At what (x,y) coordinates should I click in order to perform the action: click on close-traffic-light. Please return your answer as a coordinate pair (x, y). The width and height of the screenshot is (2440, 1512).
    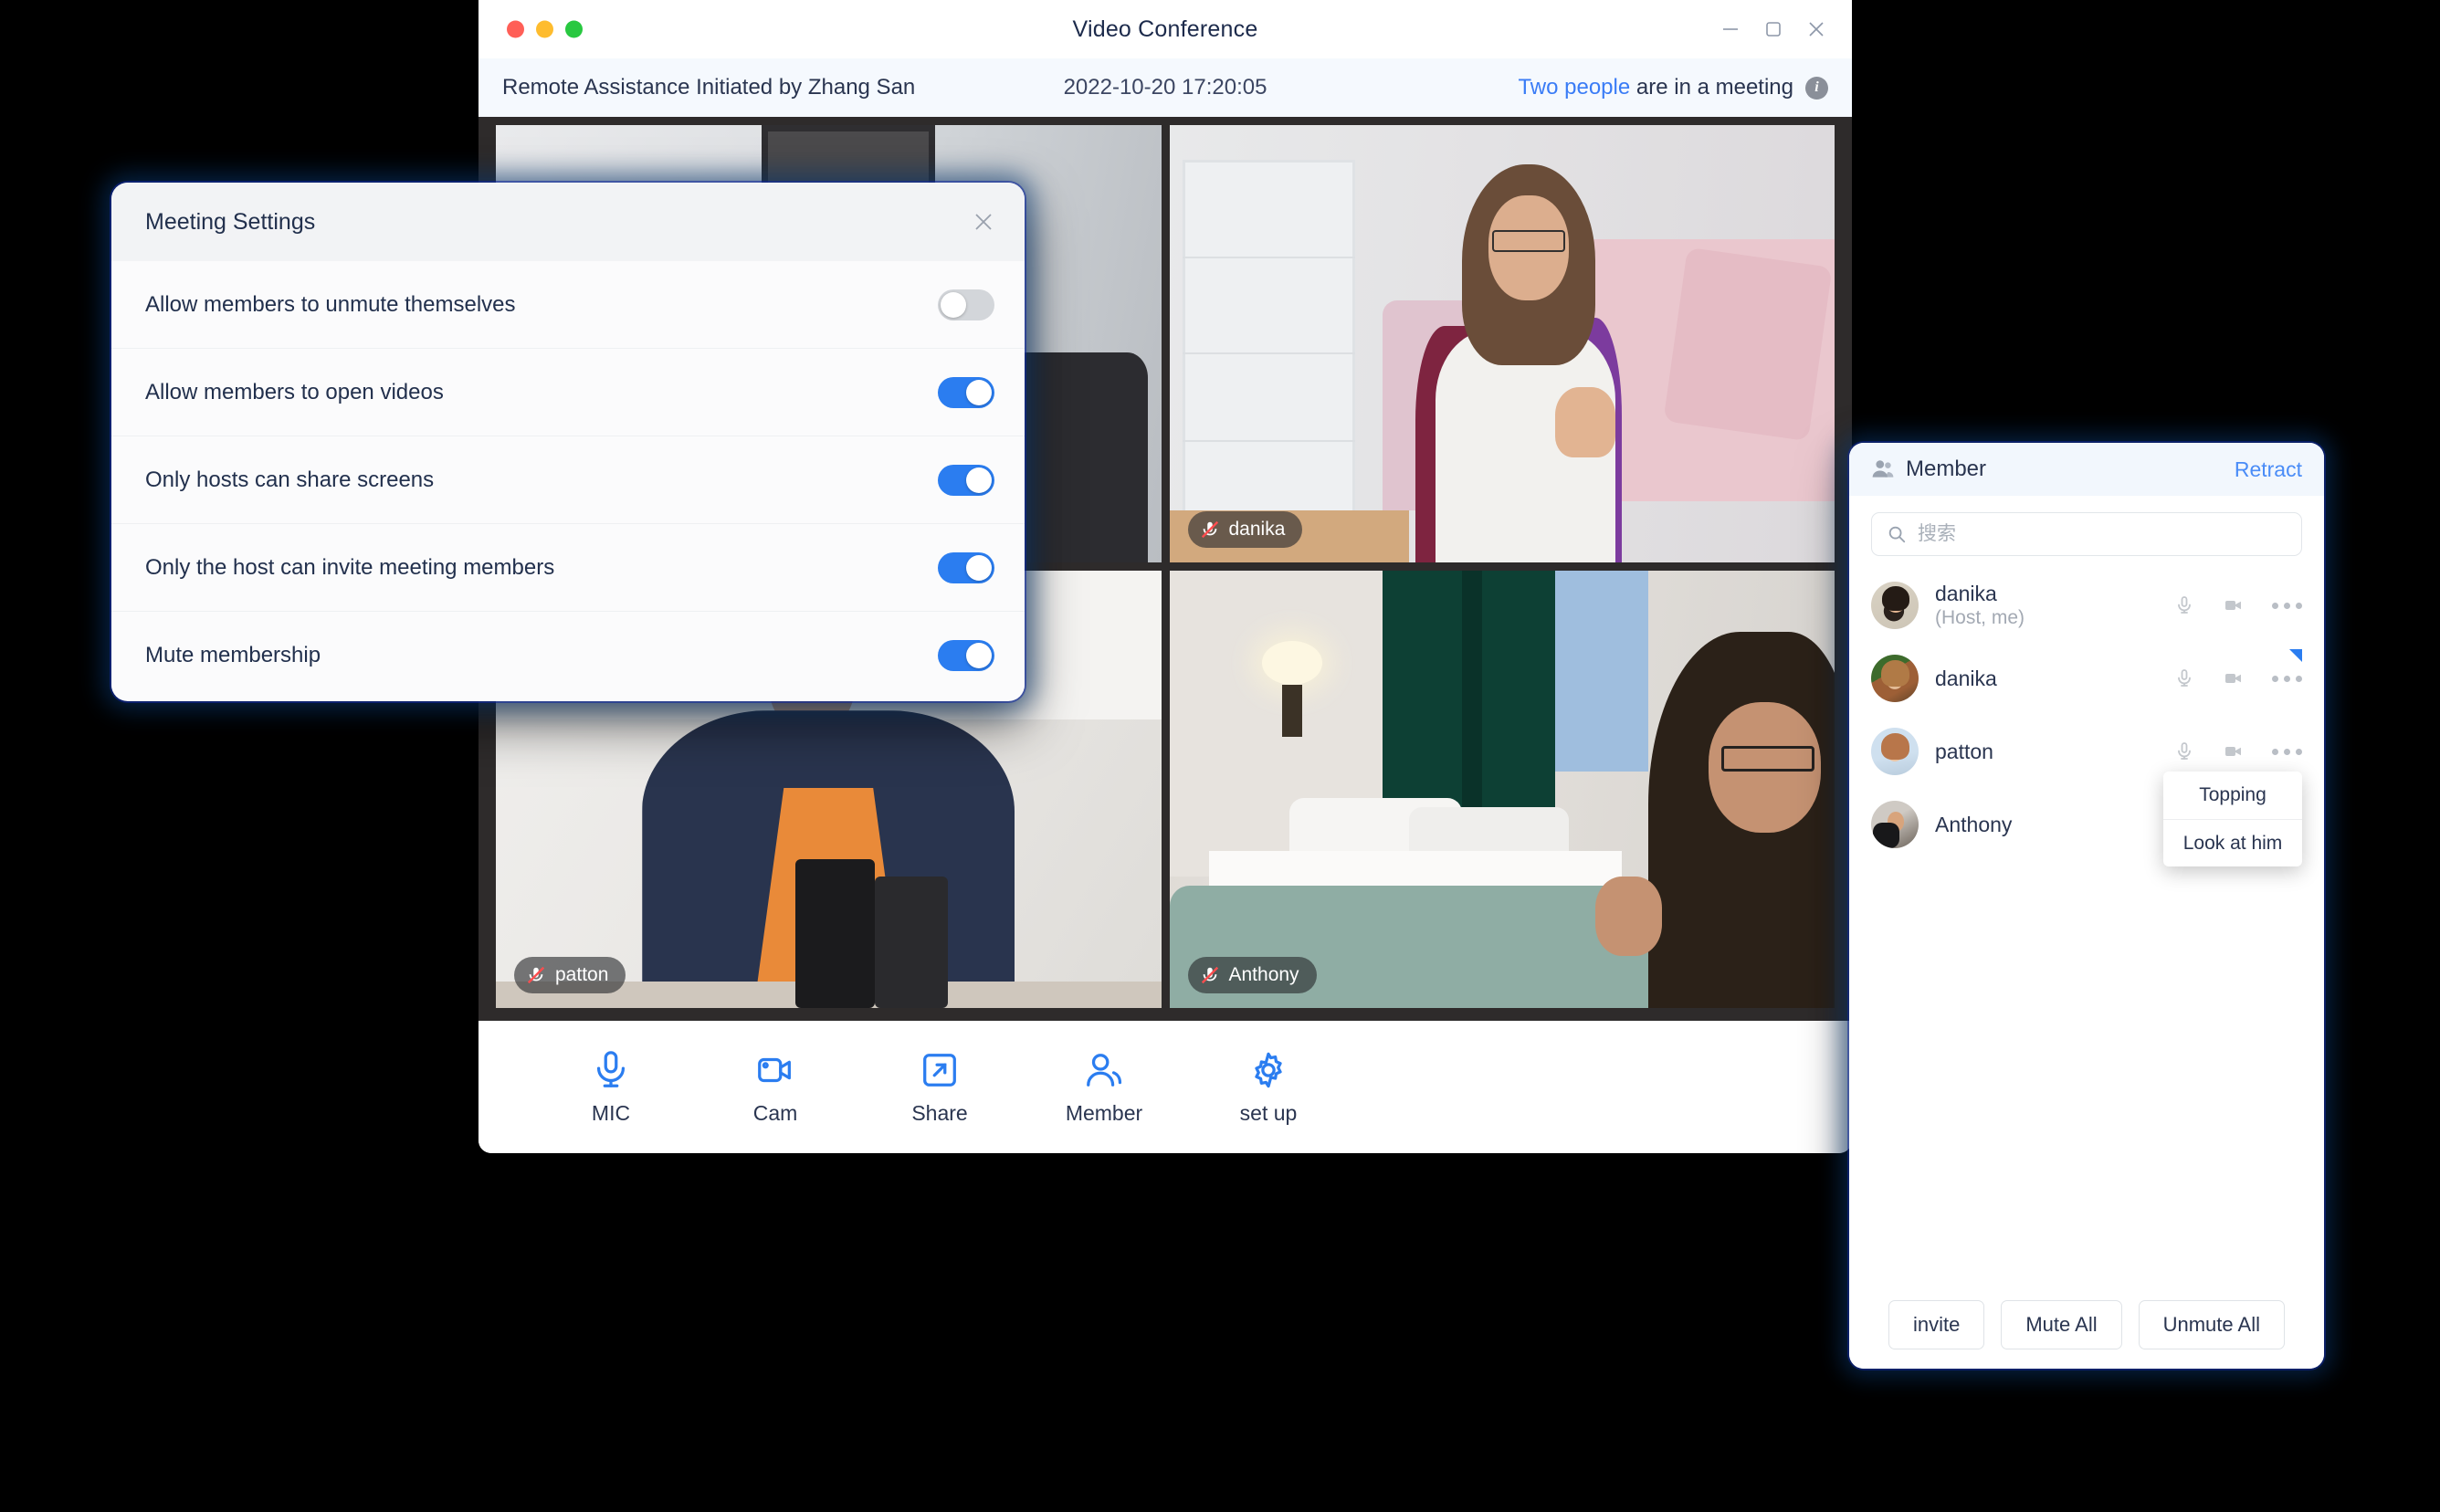
    Looking at the image, I should click on (515, 29).